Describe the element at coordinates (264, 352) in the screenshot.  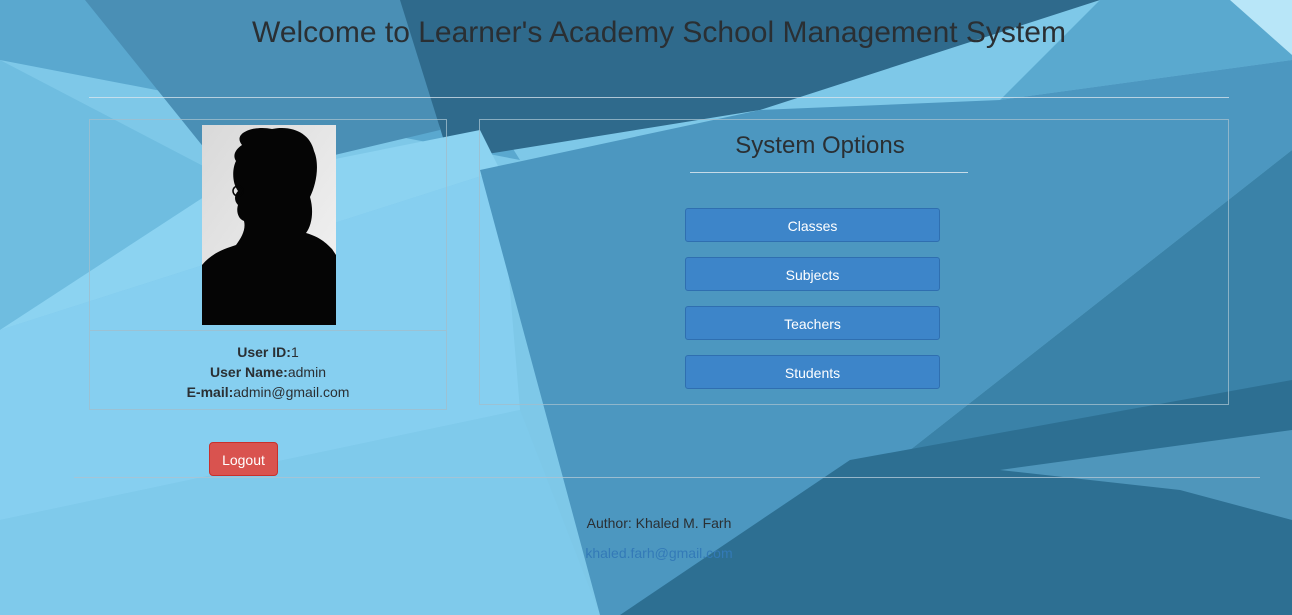
I see `user-id-label: User ID:` at that location.